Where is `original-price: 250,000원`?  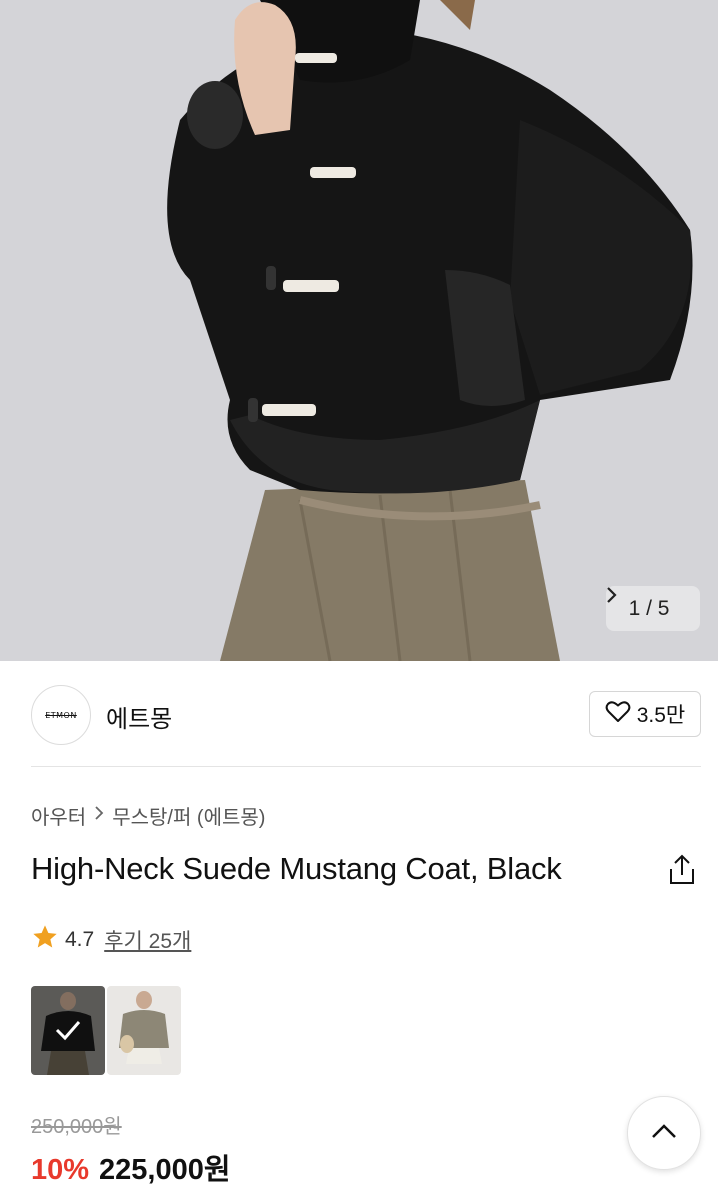
original-price: 250,000원 is located at coordinates (76, 1127).